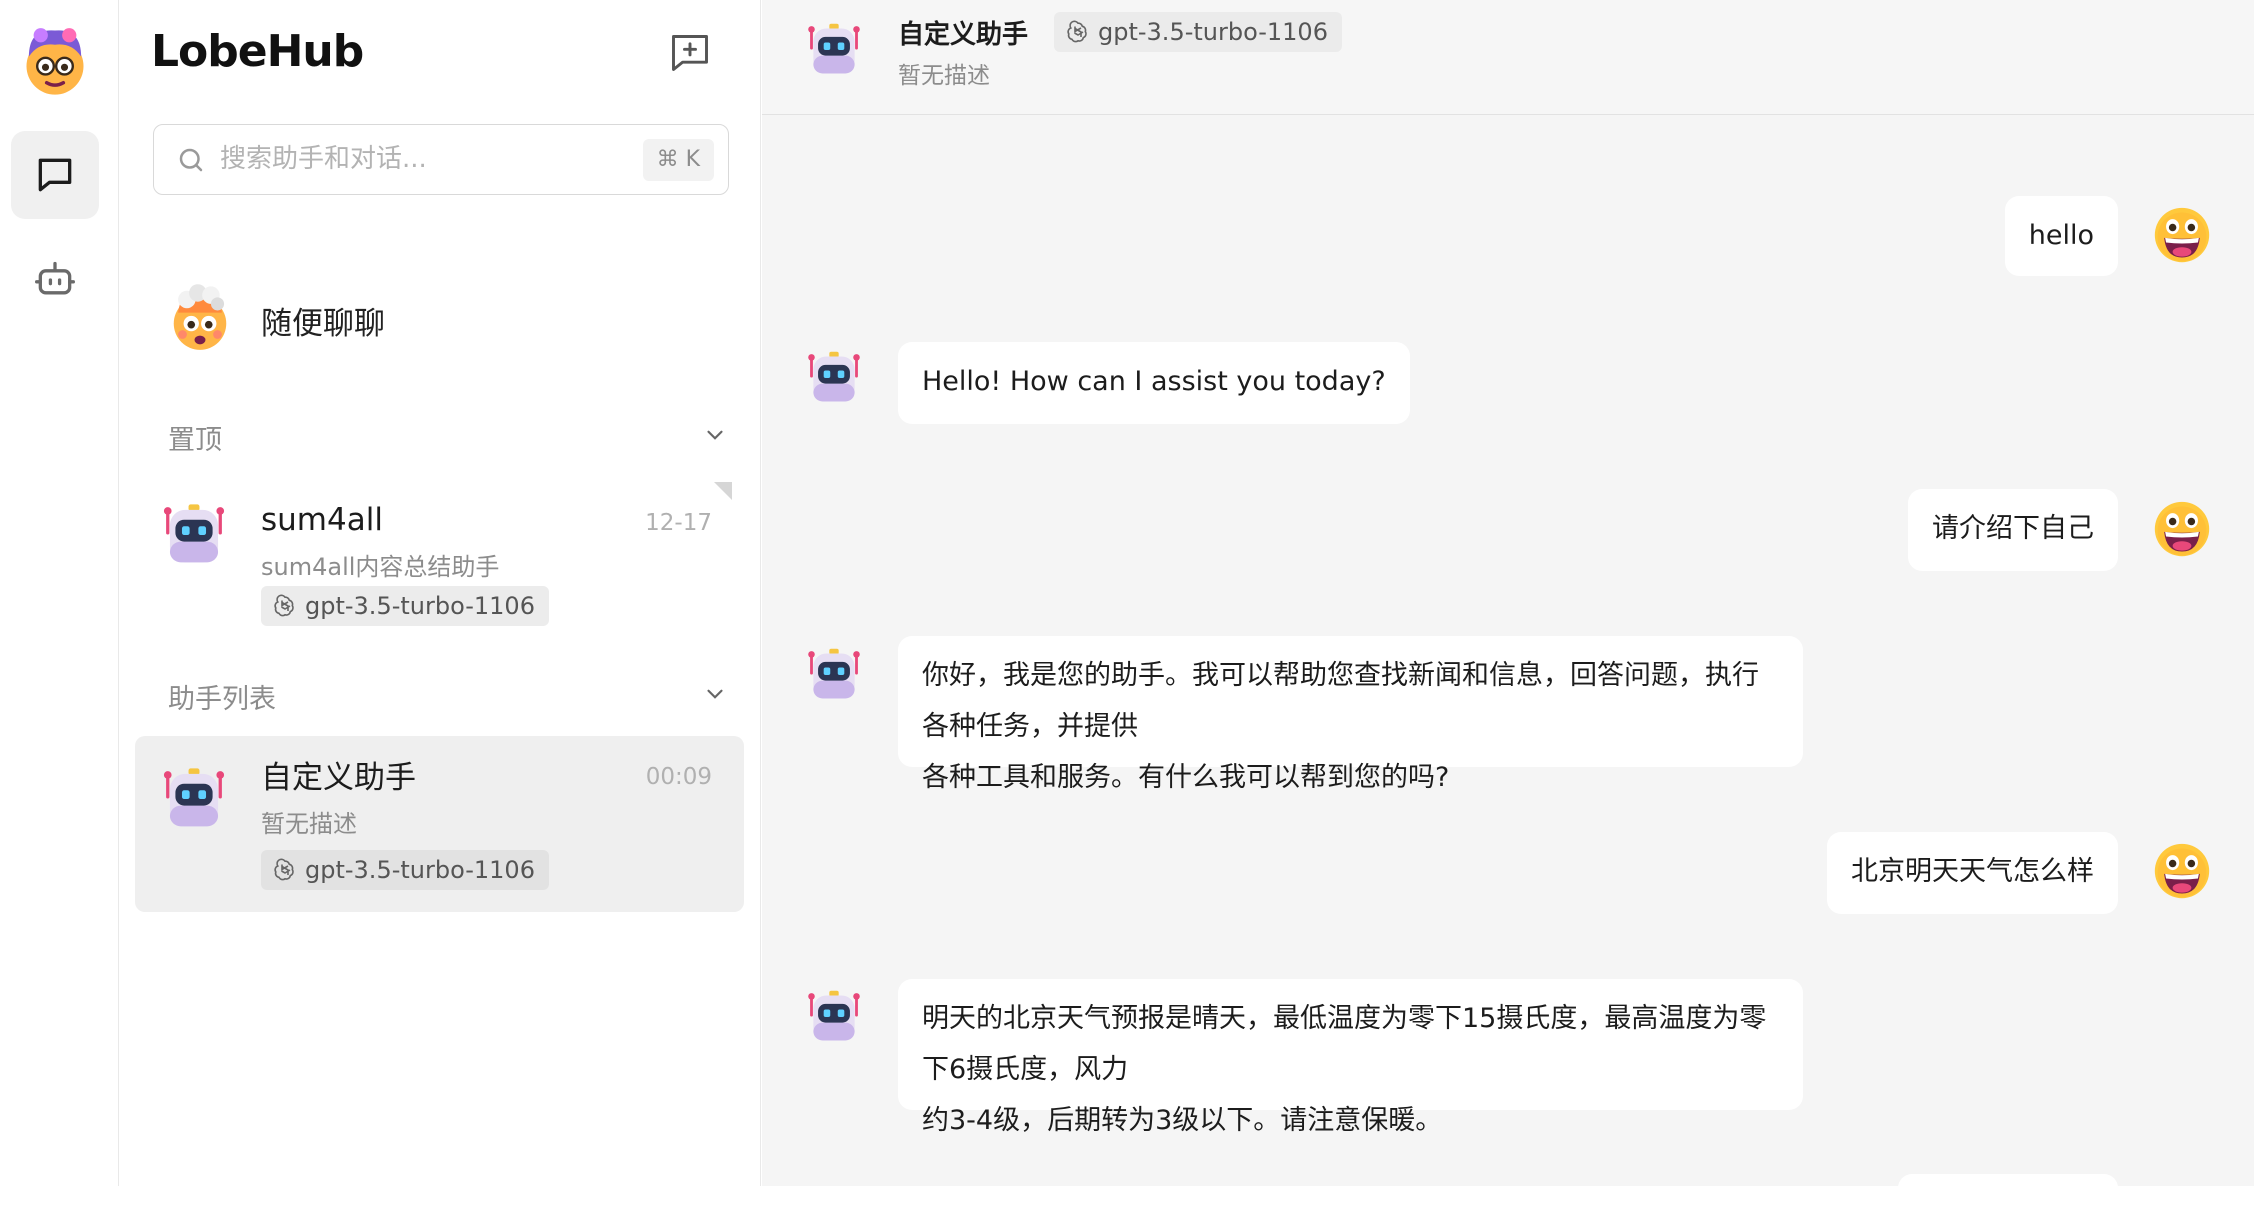 The width and height of the screenshot is (2254, 1214). I want to click on pinned-indicator, so click(723, 491).